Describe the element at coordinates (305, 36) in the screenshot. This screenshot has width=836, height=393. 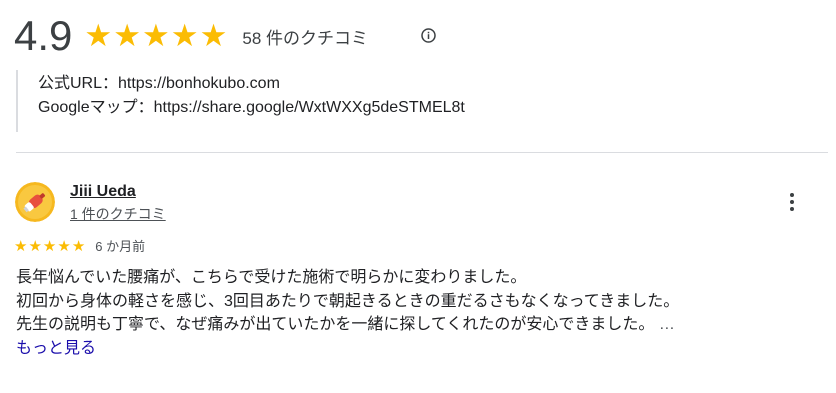
I see `review-count: 58 件のクチコミ` at that location.